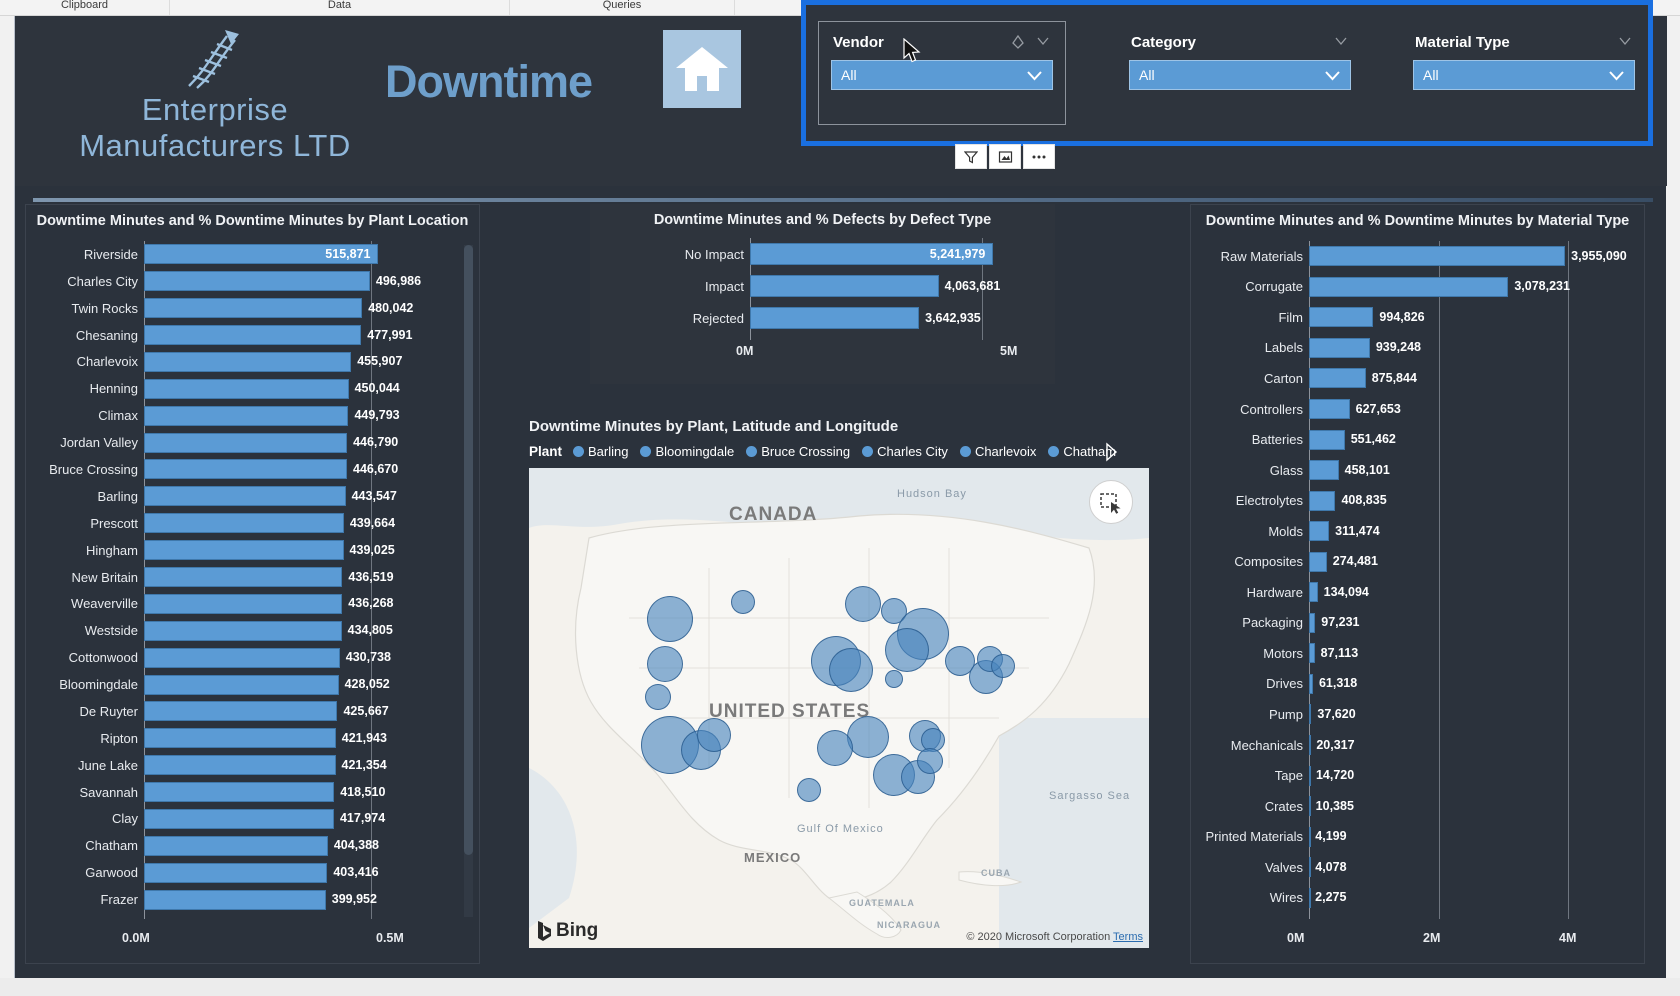  I want to click on category-label: Raw Materials, so click(1247, 256).